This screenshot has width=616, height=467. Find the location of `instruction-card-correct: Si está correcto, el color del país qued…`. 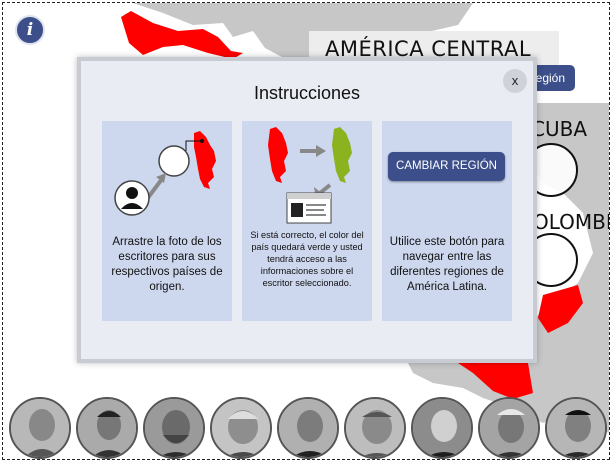

instruction-card-correct: Si está correcto, el color del país qued… is located at coordinates (307, 221).